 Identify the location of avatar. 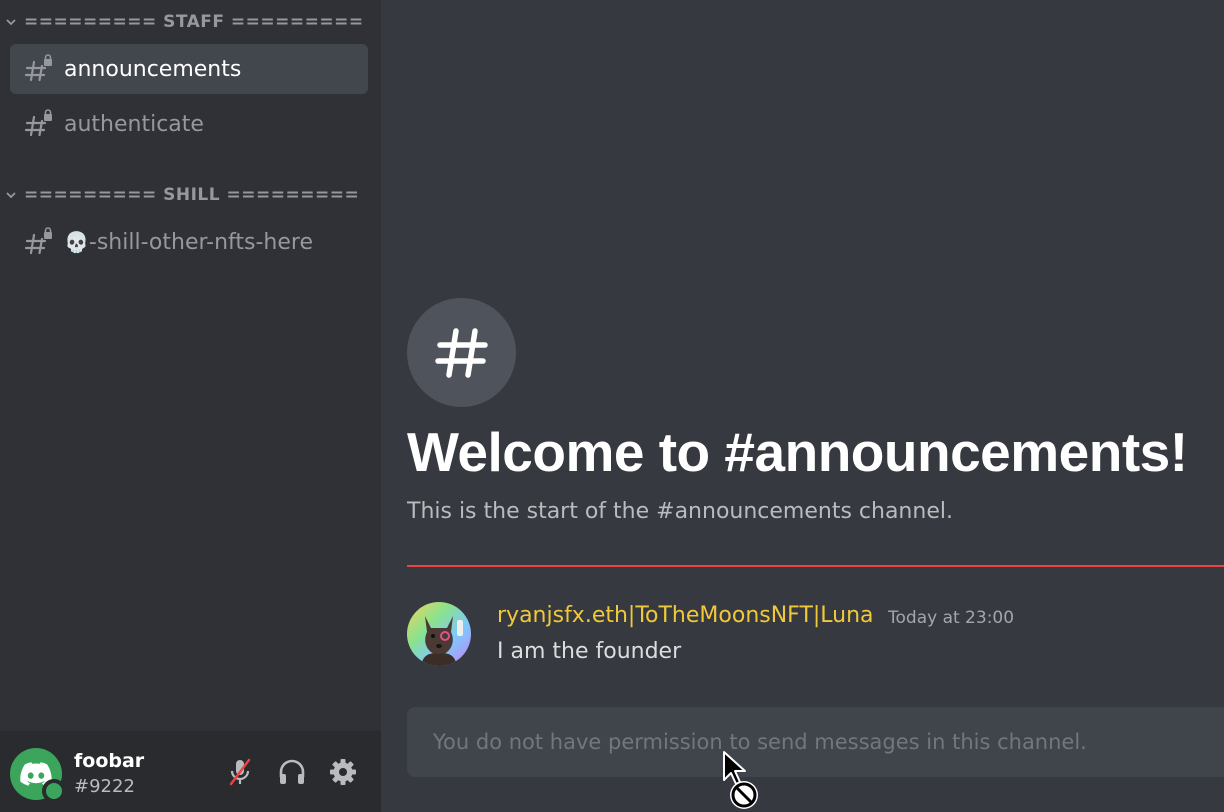
(38, 775).